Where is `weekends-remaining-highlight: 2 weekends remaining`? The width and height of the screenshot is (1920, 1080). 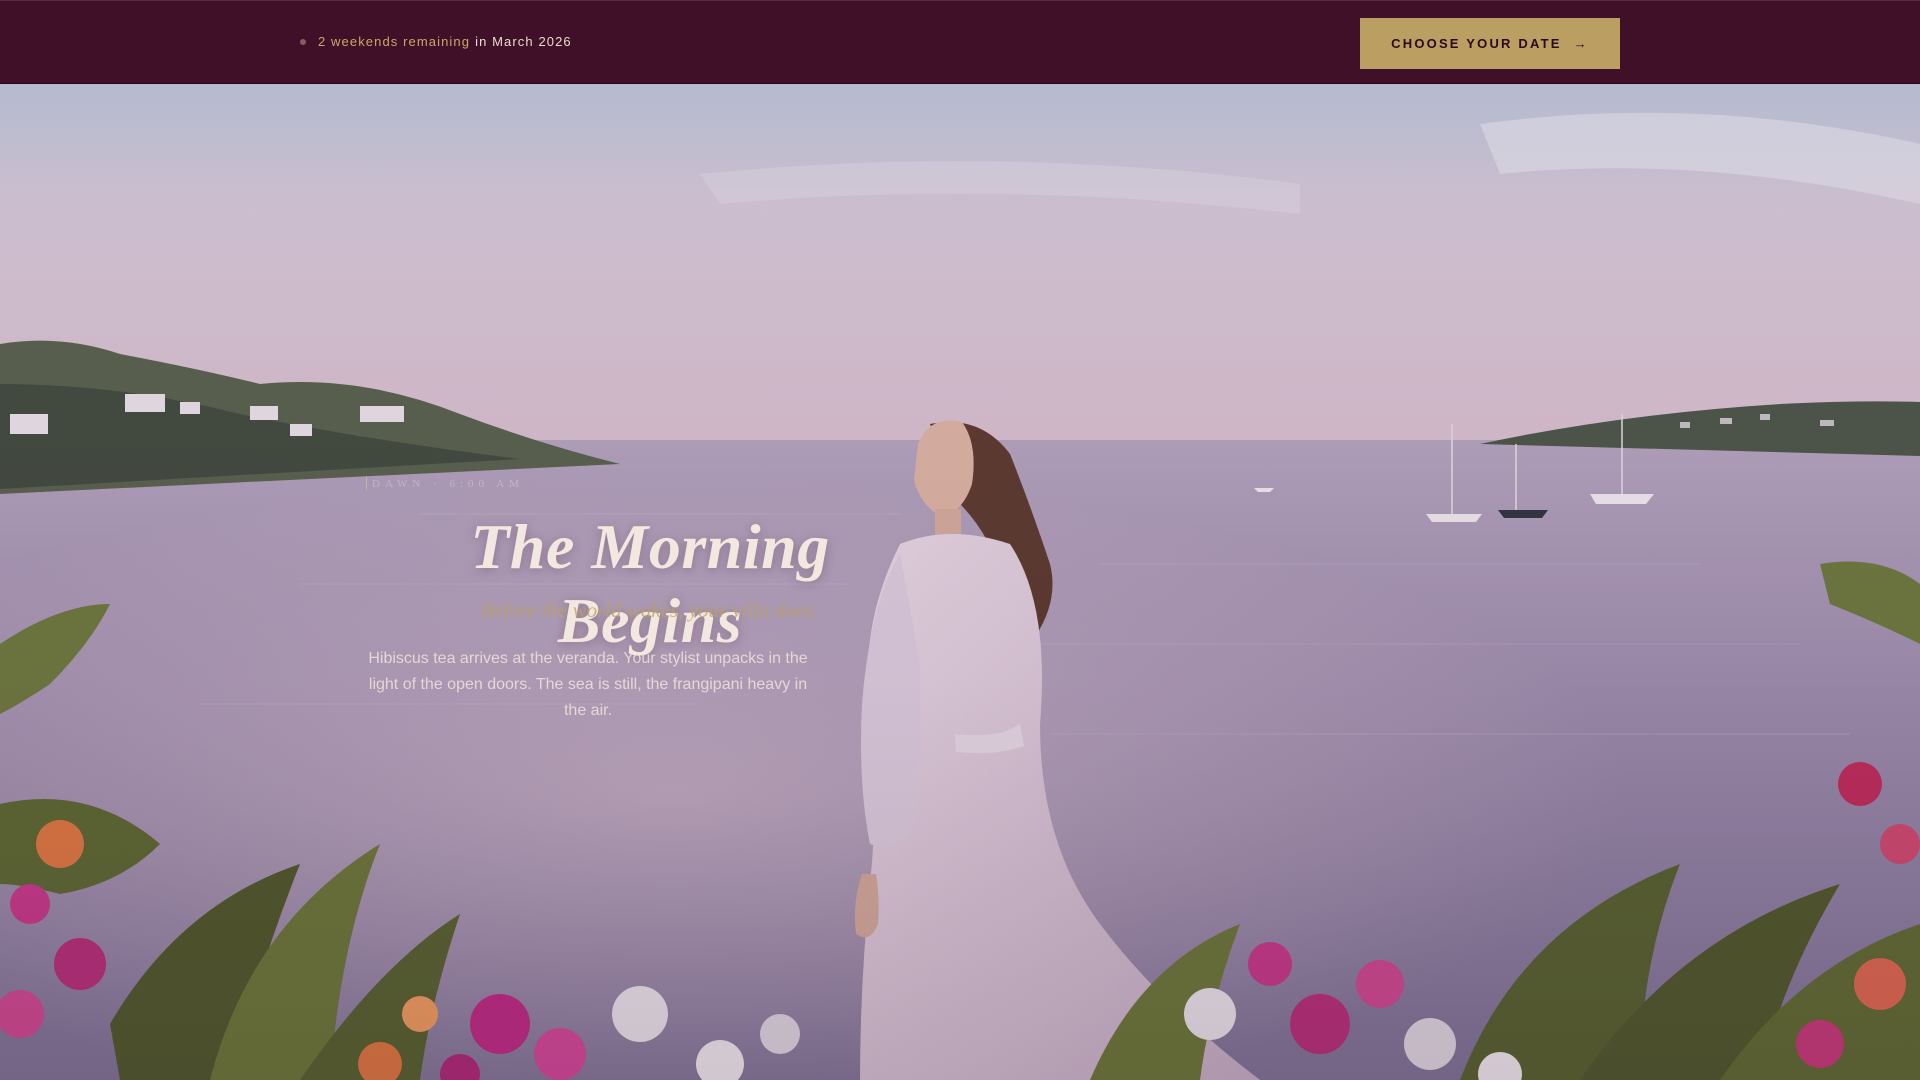
weekends-remaining-highlight: 2 weekends remaining is located at coordinates (394, 41).